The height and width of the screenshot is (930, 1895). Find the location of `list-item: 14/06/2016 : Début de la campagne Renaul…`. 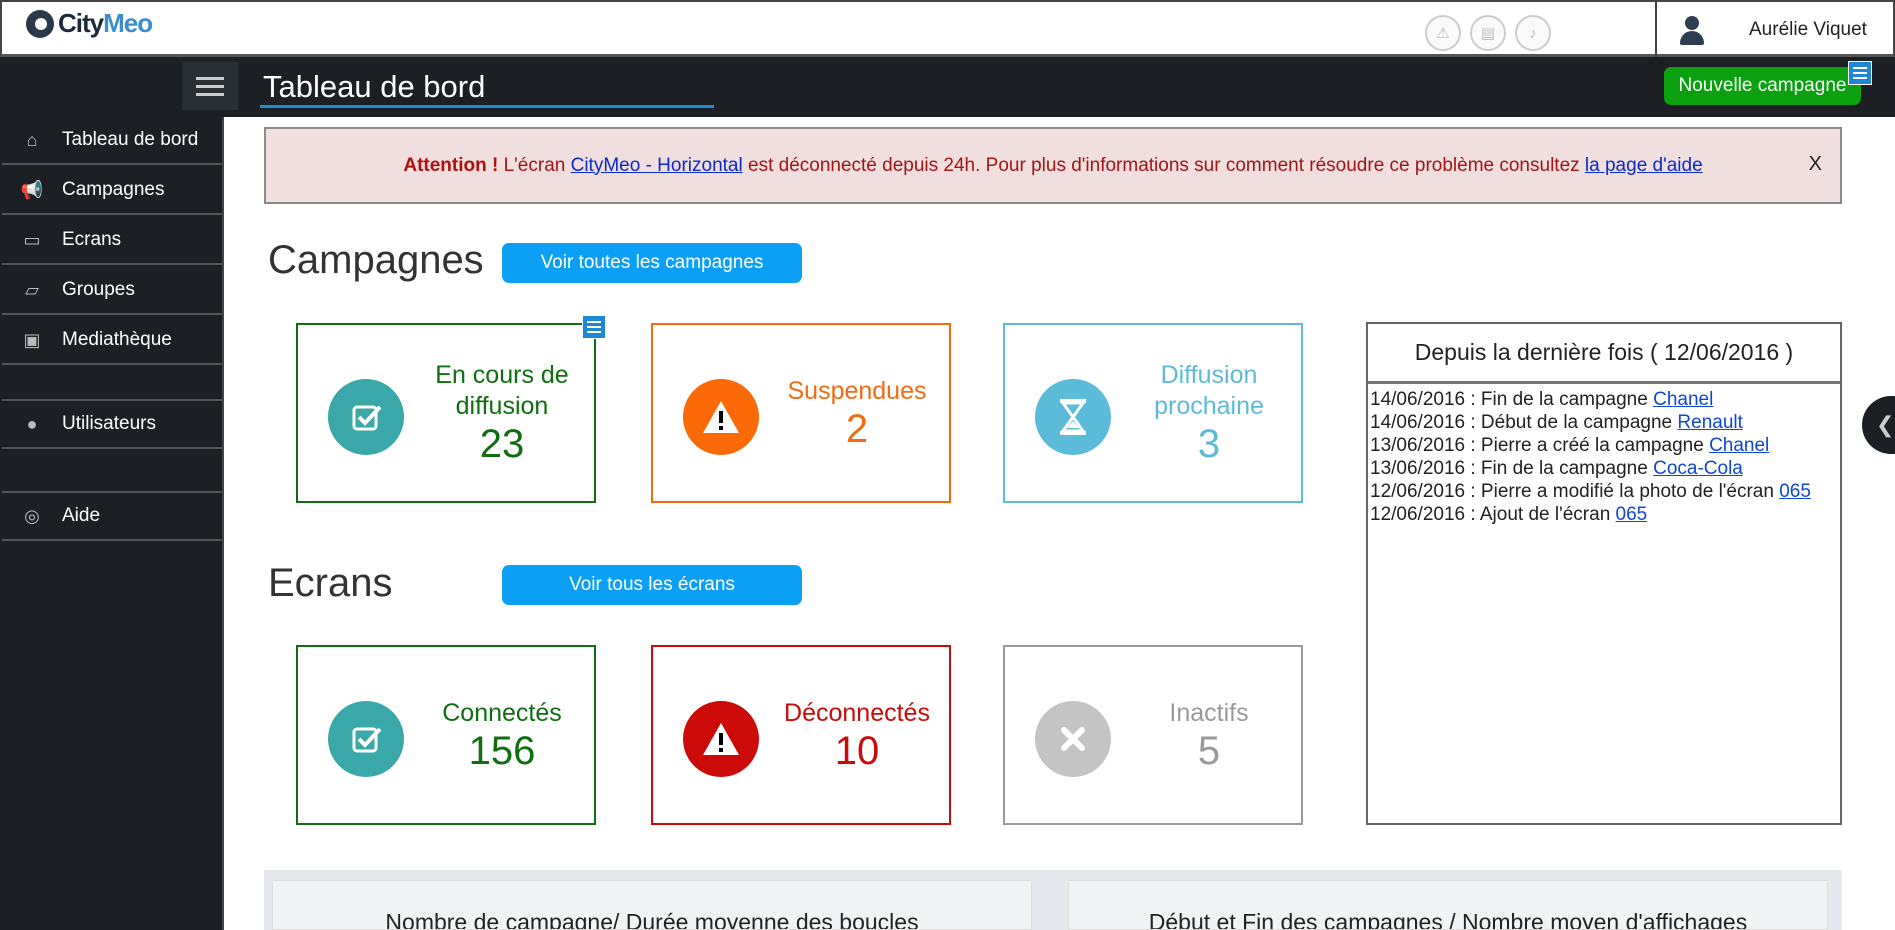

list-item: 14/06/2016 : Début de la campagne Renaul… is located at coordinates (1556, 422).